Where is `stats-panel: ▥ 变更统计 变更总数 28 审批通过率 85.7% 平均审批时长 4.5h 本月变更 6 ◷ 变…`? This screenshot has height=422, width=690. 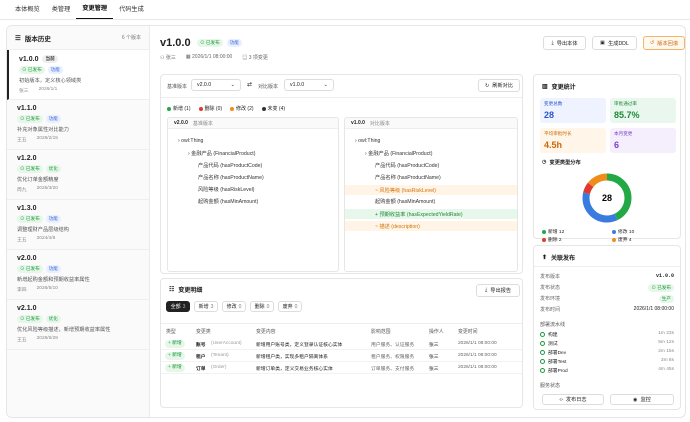 stats-panel: ▥ 变更统计 变更总数 28 审批通过率 85.7% 平均审批时长 4.5h 本月变更 6 ◷ 变… is located at coordinates (607, 158).